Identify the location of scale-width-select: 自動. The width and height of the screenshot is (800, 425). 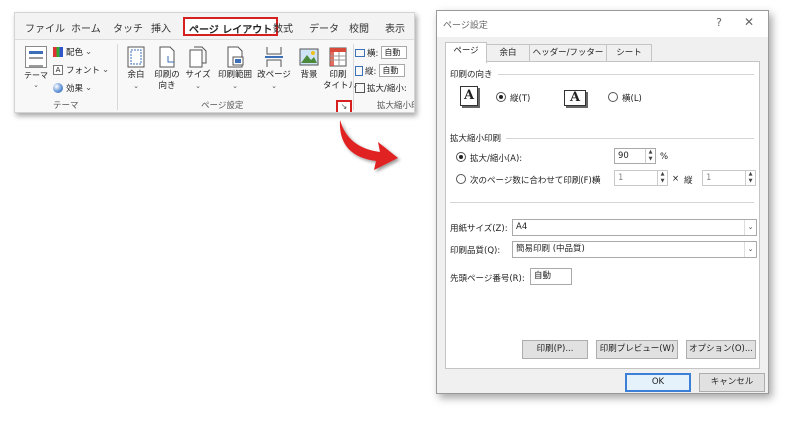
(394, 52).